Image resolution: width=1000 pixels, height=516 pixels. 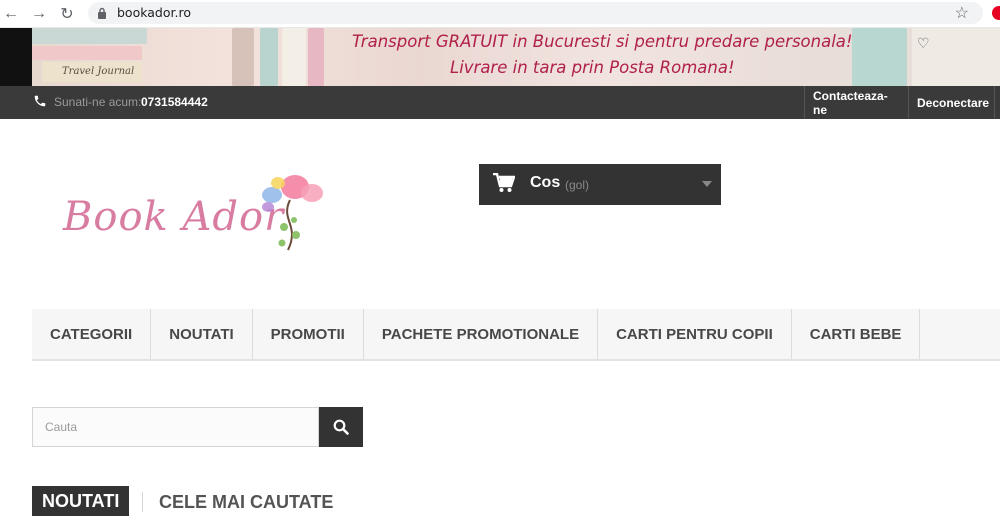 What do you see at coordinates (39, 14) in the screenshot?
I see `forward-arrow-icon: →` at bounding box center [39, 14].